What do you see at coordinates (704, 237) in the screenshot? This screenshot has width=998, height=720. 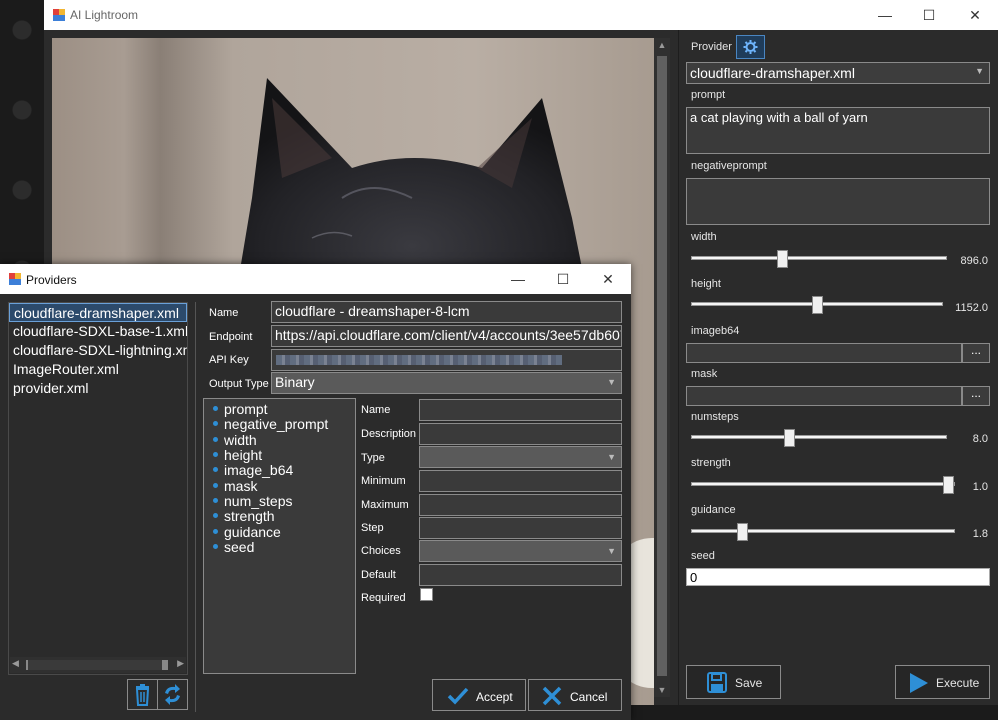 I see `width-label: width` at bounding box center [704, 237].